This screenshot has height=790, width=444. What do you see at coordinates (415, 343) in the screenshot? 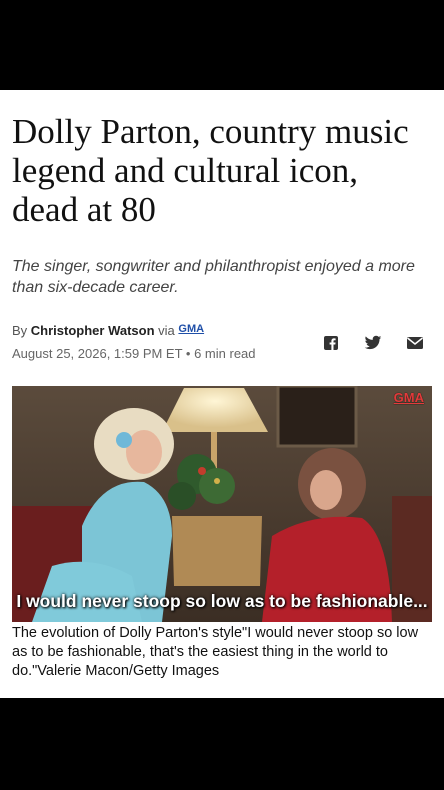
I see `email-icon` at bounding box center [415, 343].